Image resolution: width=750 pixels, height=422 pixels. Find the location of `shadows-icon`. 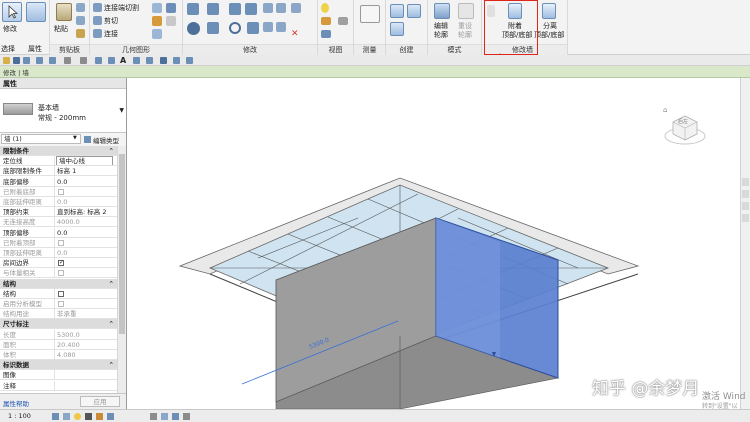

shadows-icon is located at coordinates (88, 416).